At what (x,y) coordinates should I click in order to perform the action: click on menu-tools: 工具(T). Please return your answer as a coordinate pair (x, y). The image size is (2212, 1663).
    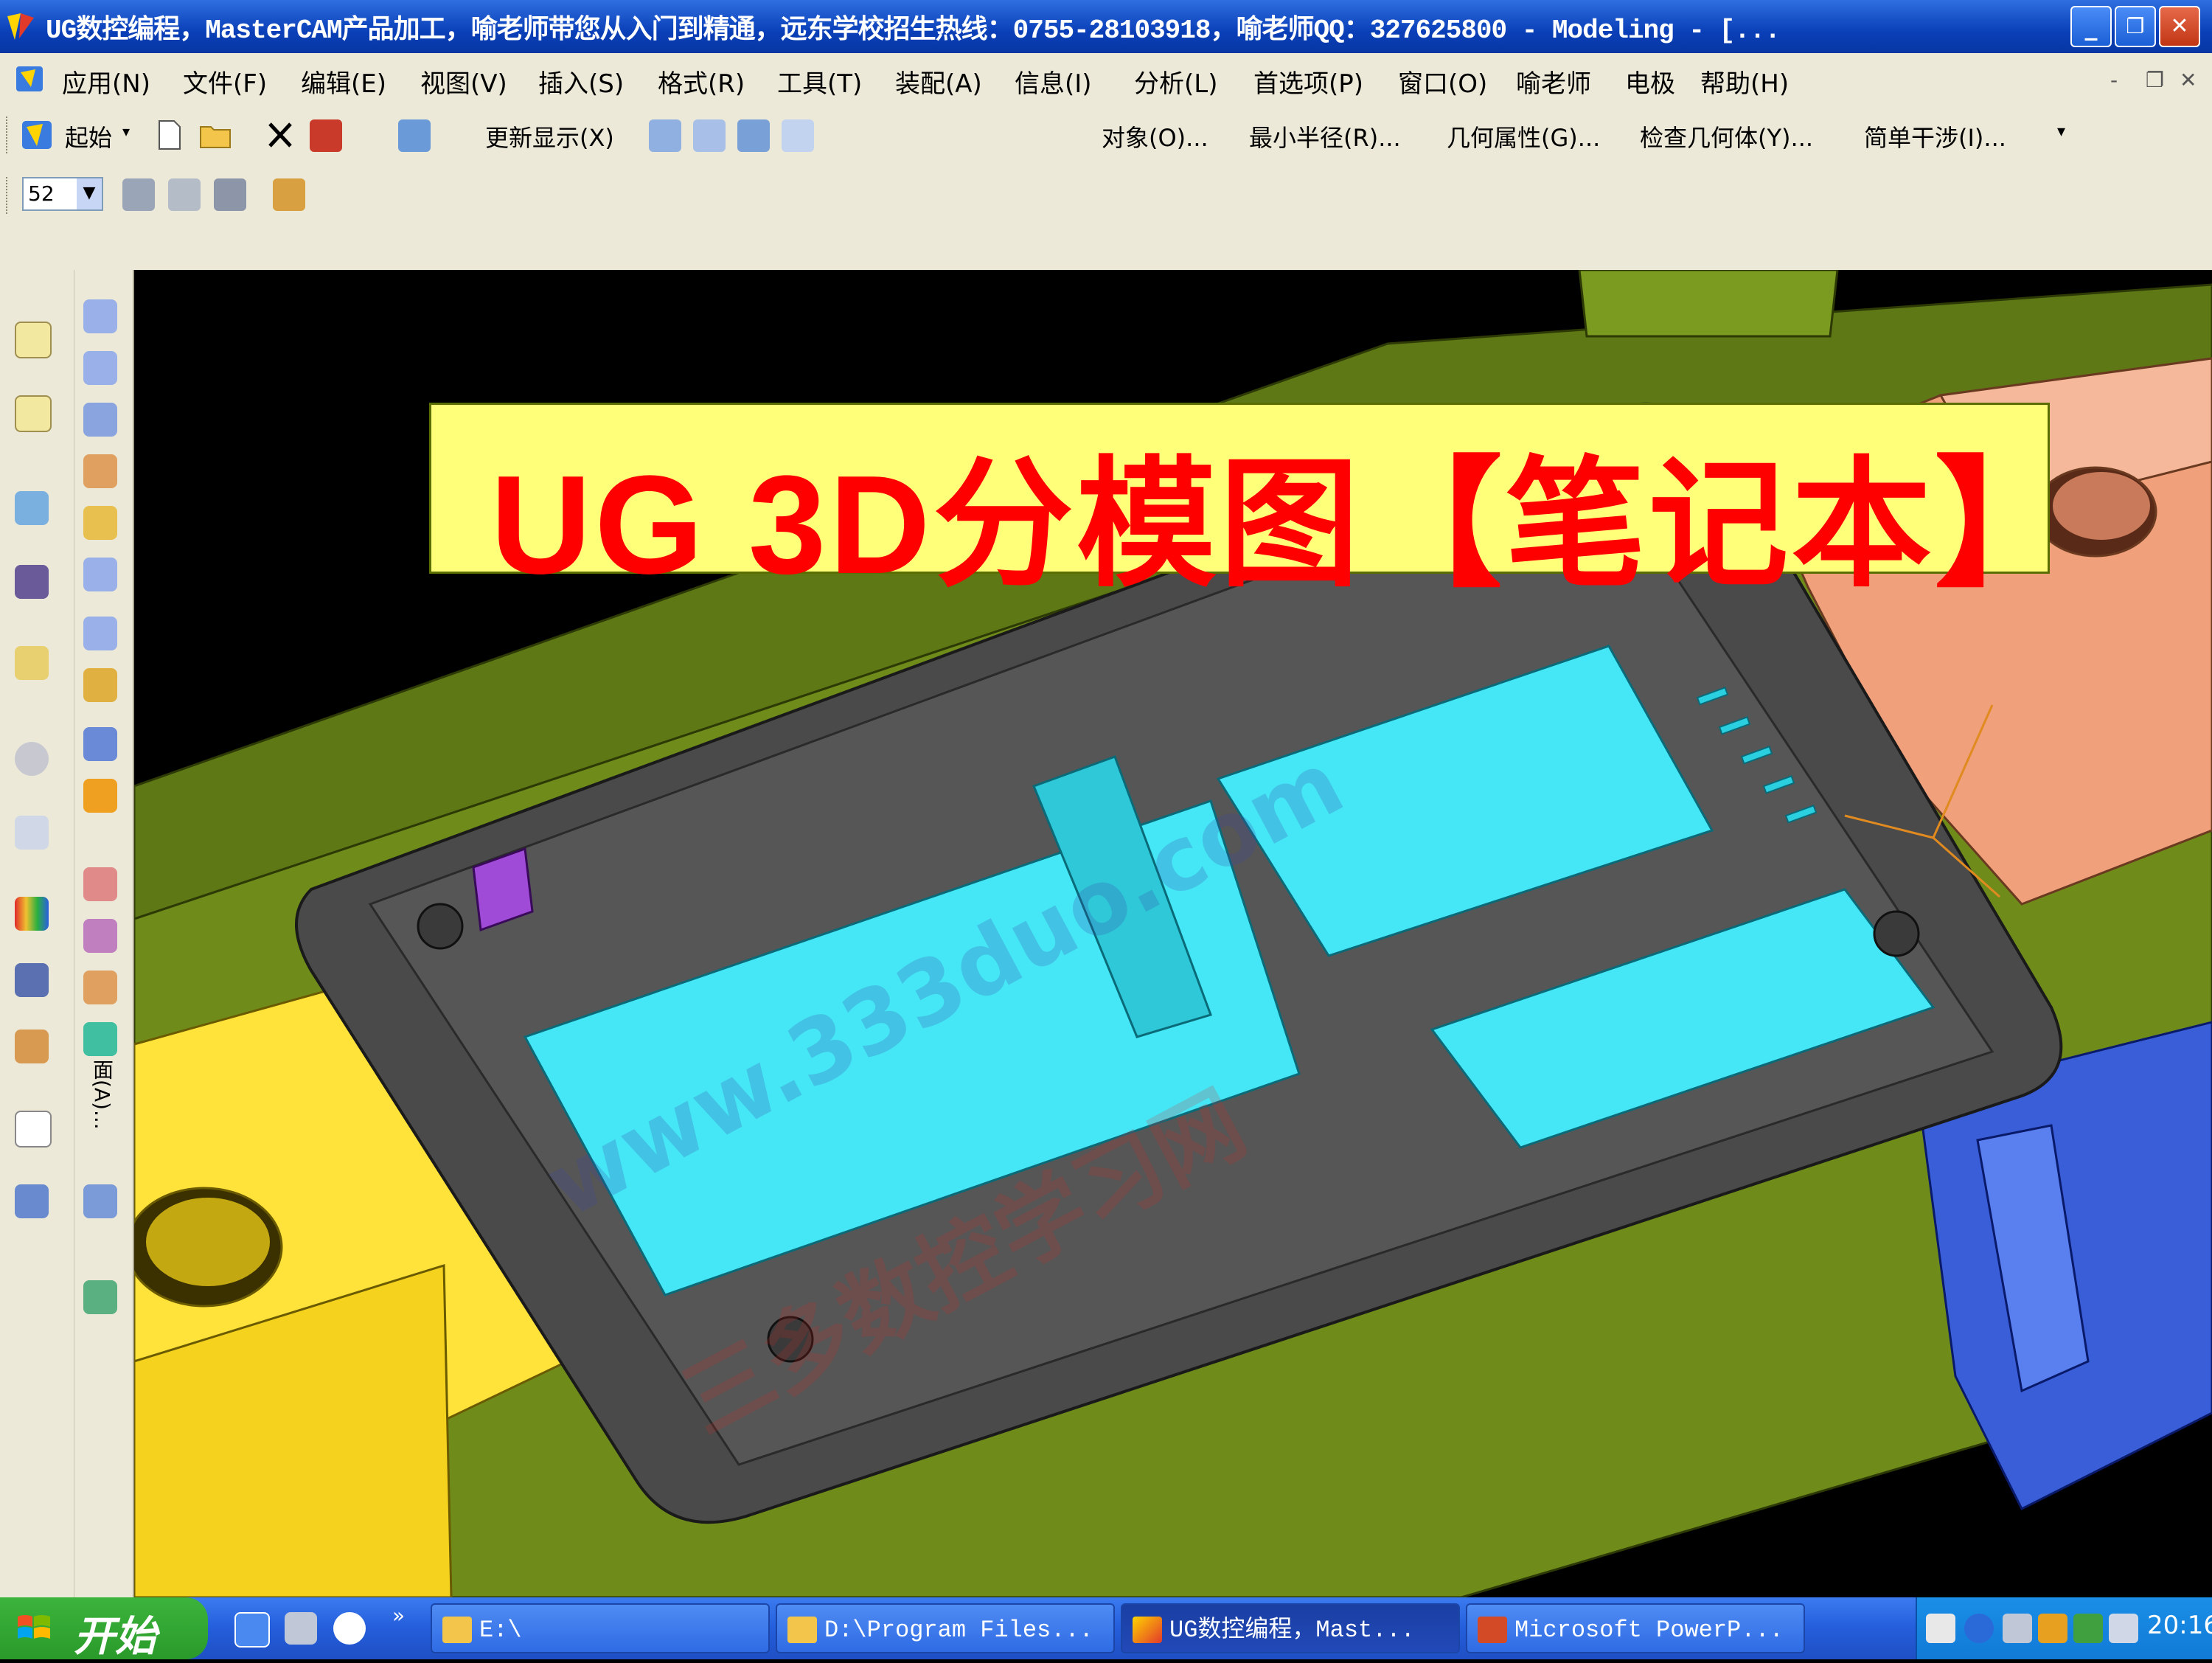
    Looking at the image, I should click on (819, 81).